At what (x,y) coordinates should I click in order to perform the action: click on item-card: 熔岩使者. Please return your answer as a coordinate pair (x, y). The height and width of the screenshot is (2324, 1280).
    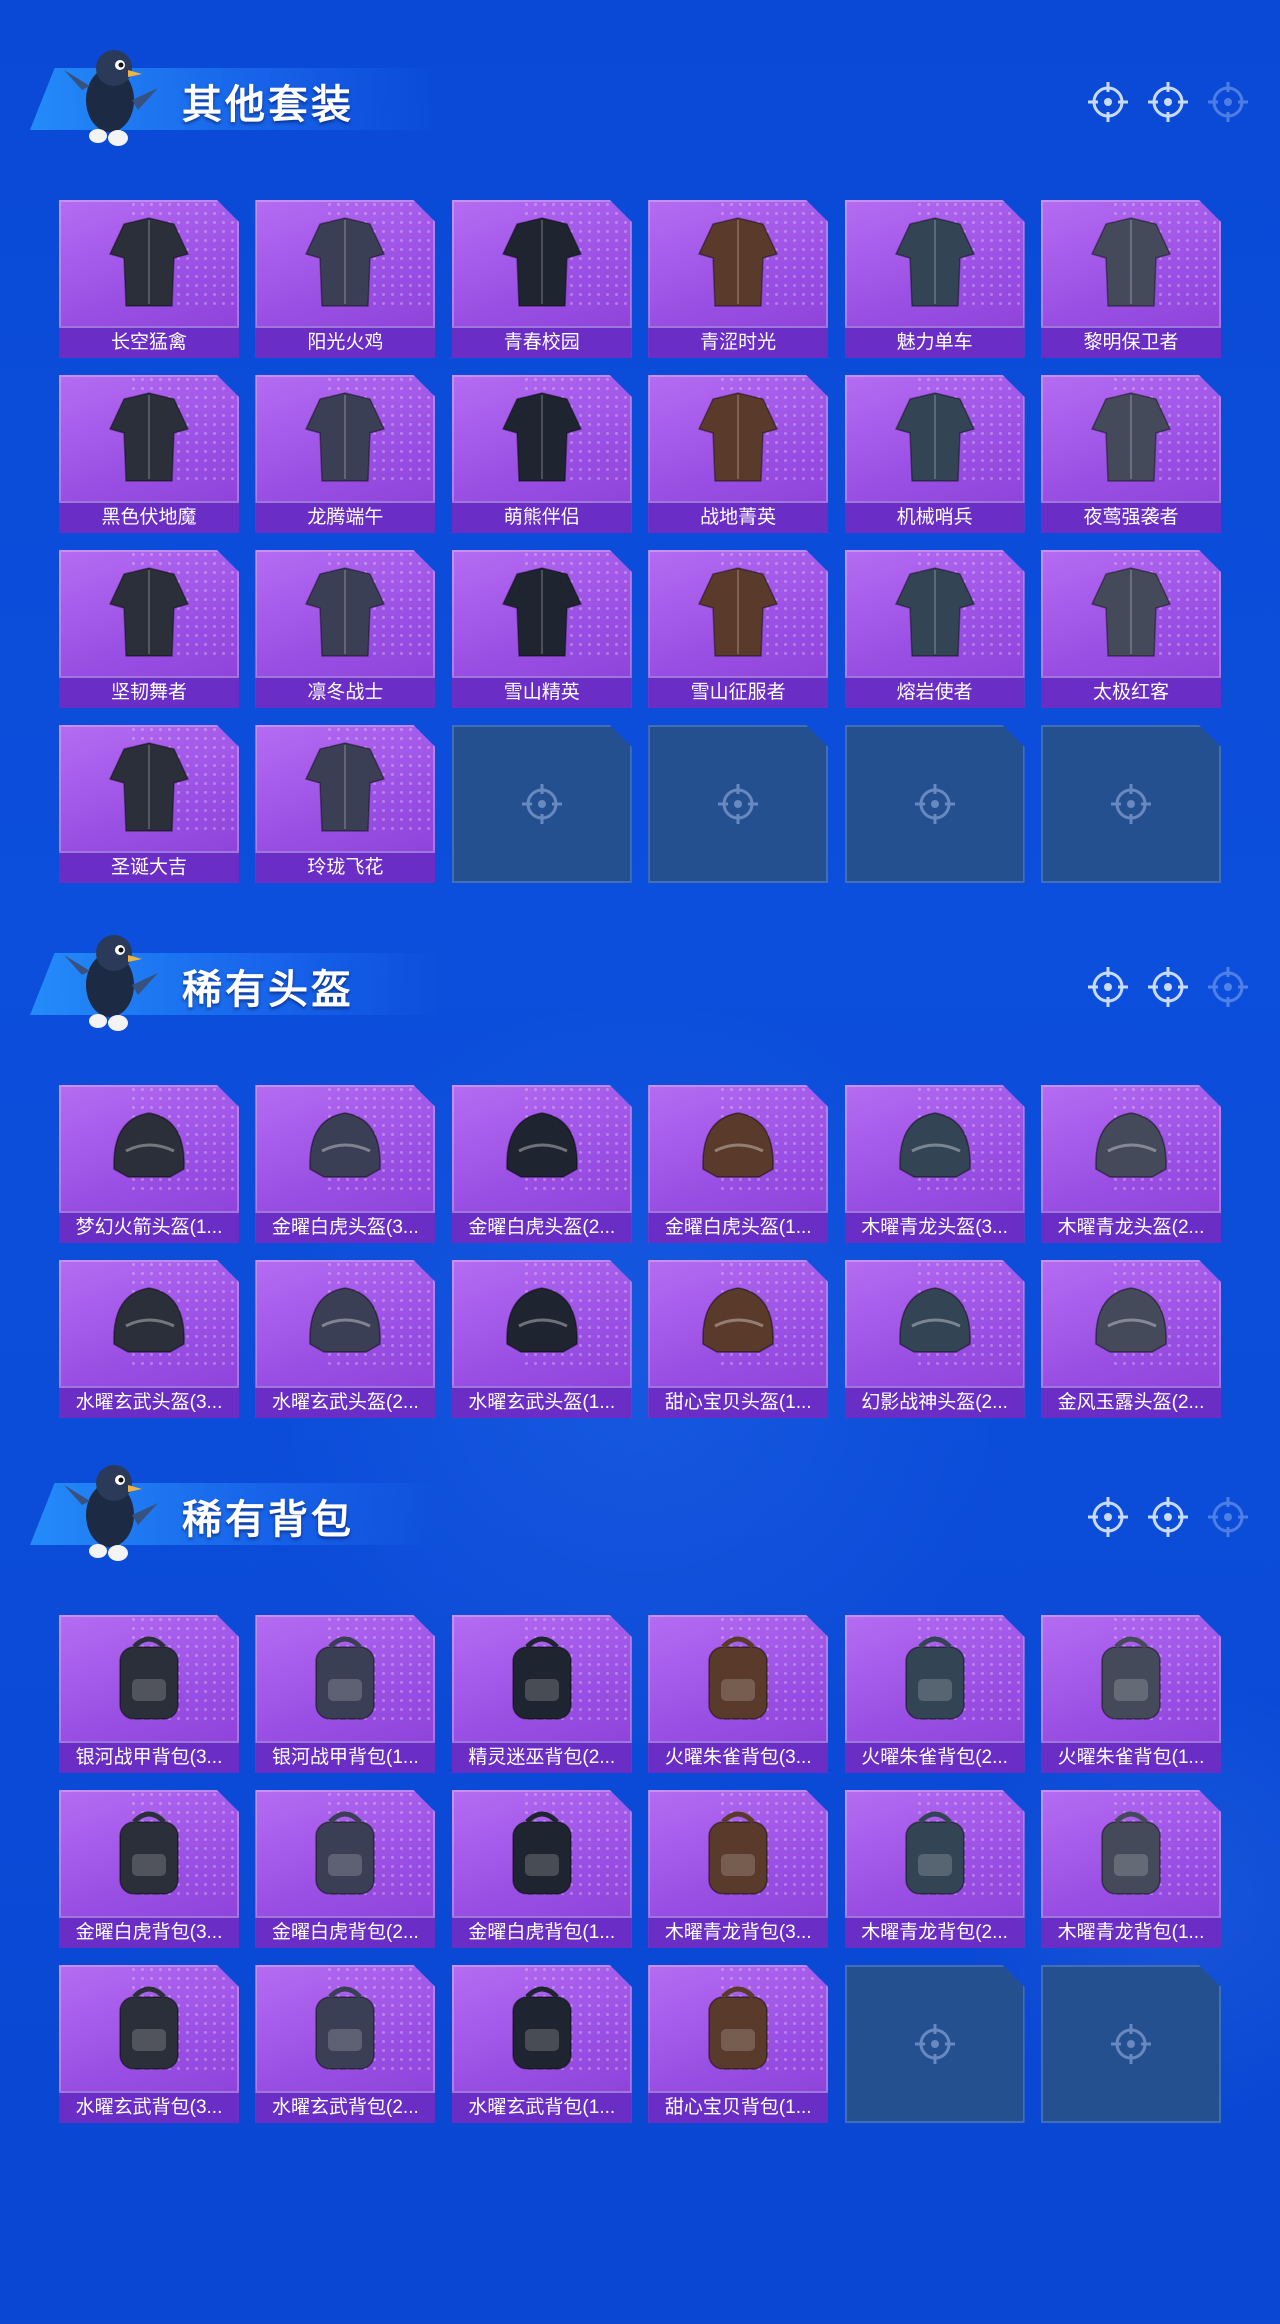
    Looking at the image, I should click on (934, 629).